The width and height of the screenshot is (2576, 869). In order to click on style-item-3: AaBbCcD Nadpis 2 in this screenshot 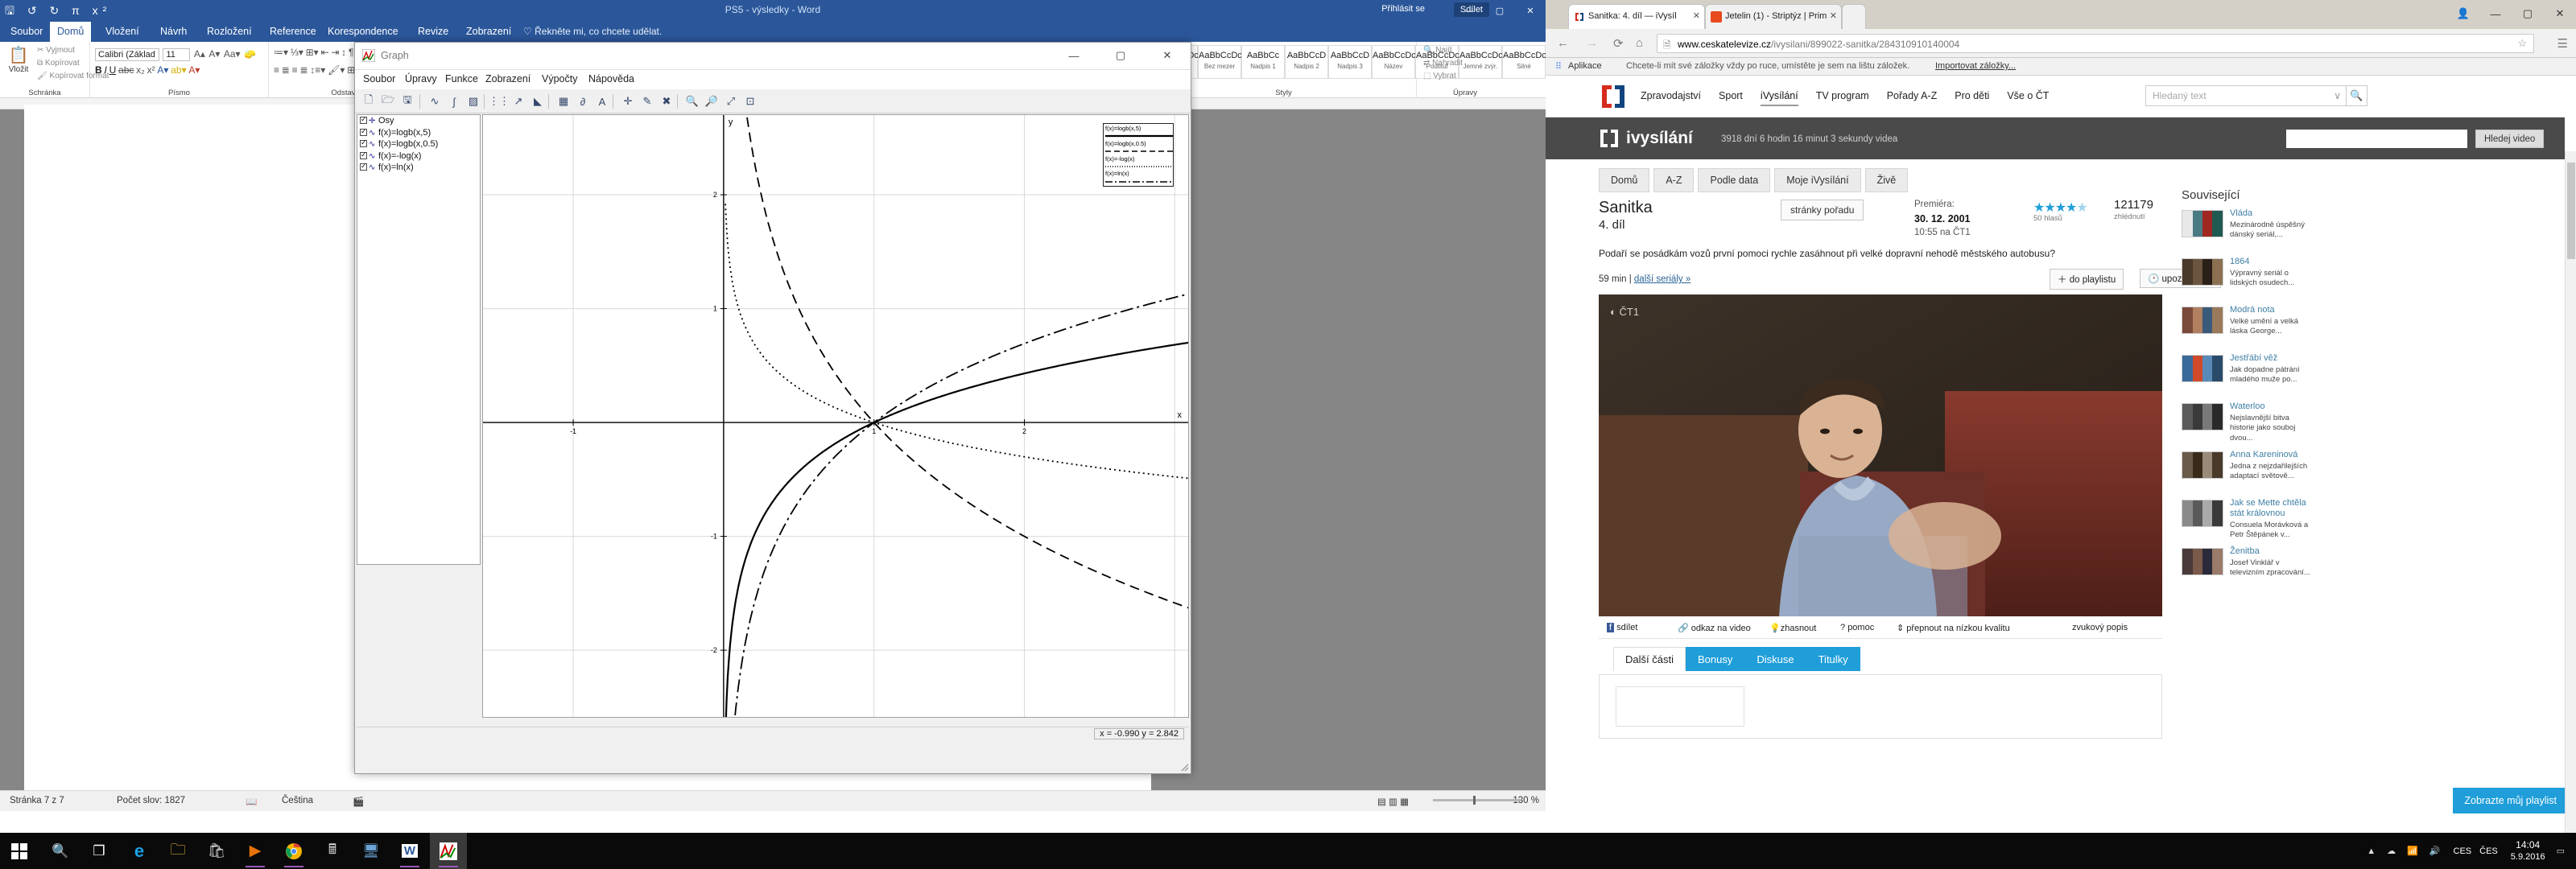, I will do `click(1306, 62)`.